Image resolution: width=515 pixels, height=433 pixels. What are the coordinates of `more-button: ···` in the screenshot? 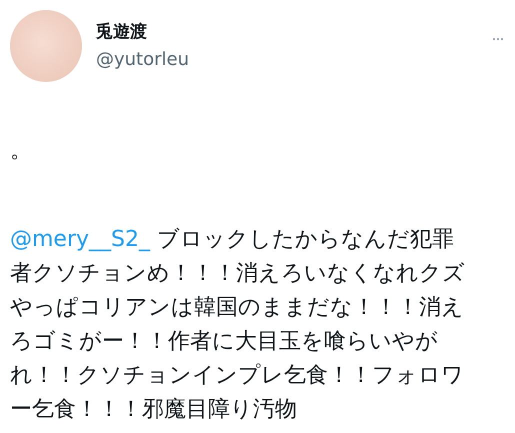 It's located at (497, 38).